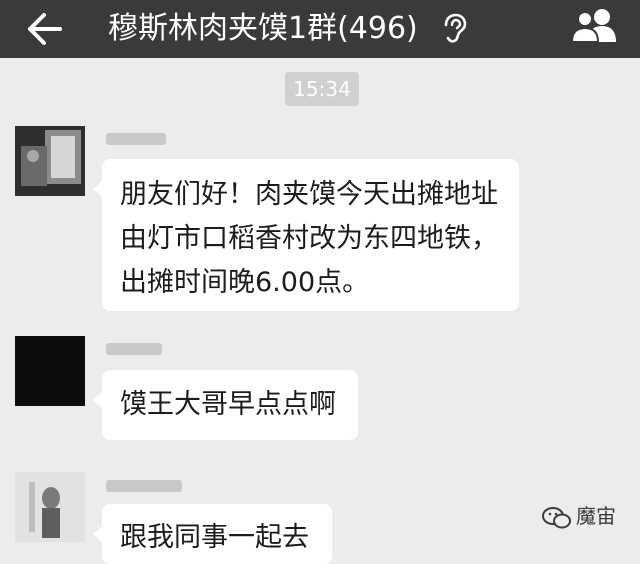 The width and height of the screenshot is (640, 564). I want to click on message-text: 朋友们好！肉夹馍今天出摊地址由灯市口稻香村改为东四地铁，出摊时间晚6.00点。, so click(309, 238).